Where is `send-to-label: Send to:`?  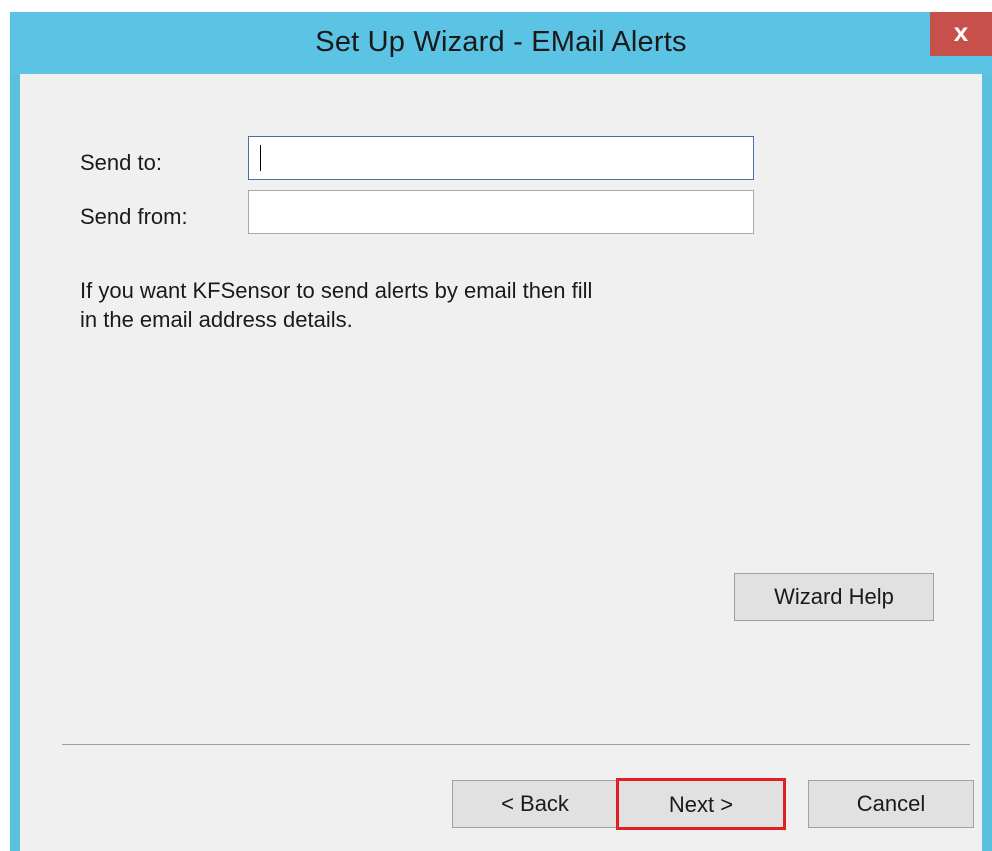
send-to-label: Send to: is located at coordinates (121, 162).